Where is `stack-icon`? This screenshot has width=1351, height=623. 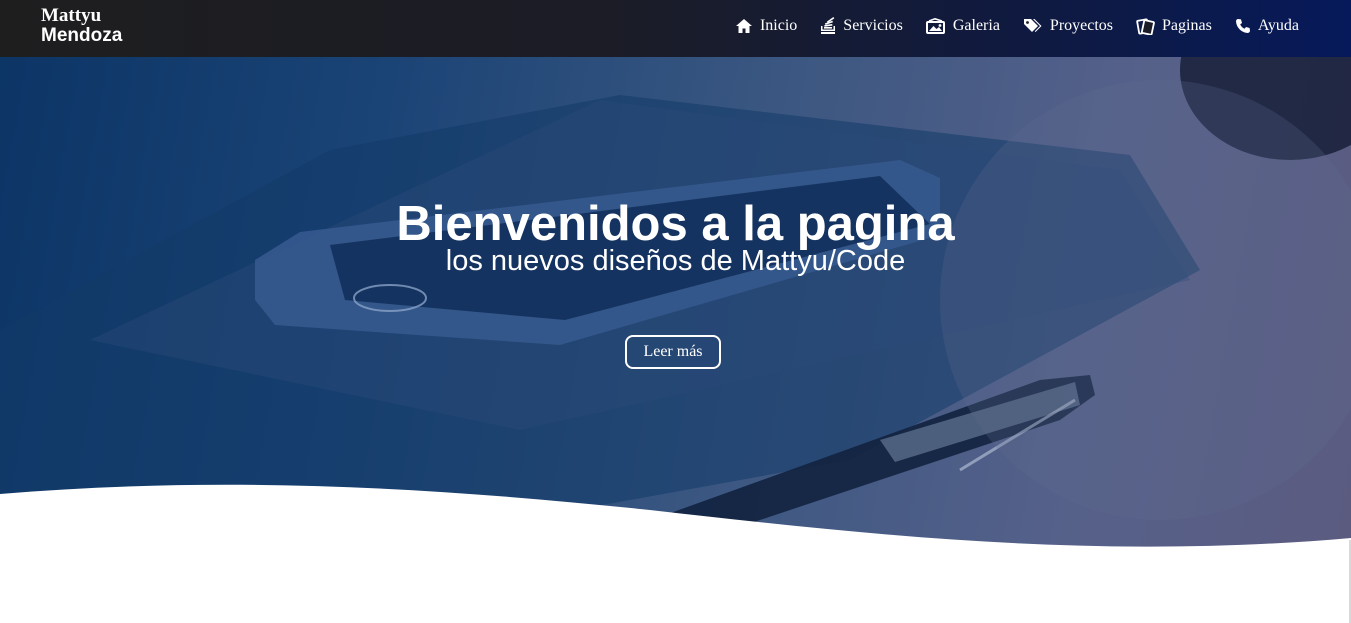
stack-icon is located at coordinates (828, 25).